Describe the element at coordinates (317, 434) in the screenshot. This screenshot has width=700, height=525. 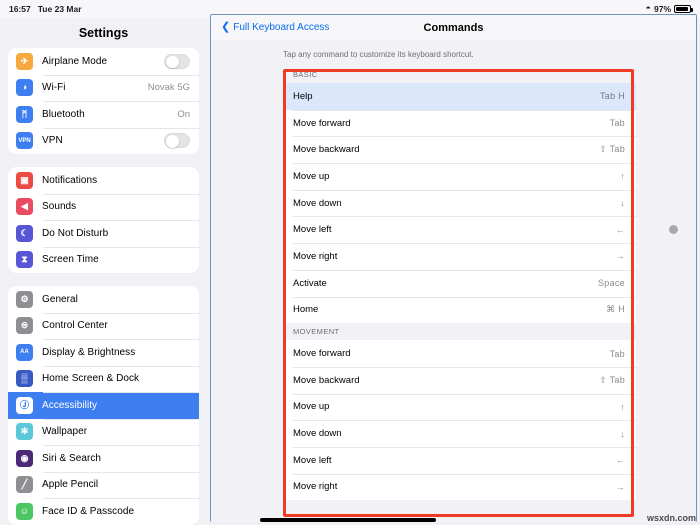
I see `command-label: Move down` at that location.